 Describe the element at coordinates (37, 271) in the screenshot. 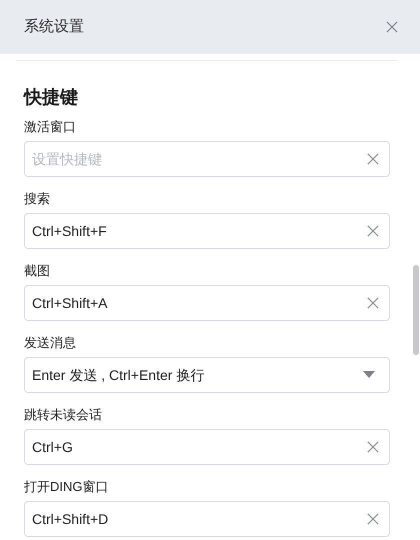

I see `setting-label: 截图` at that location.